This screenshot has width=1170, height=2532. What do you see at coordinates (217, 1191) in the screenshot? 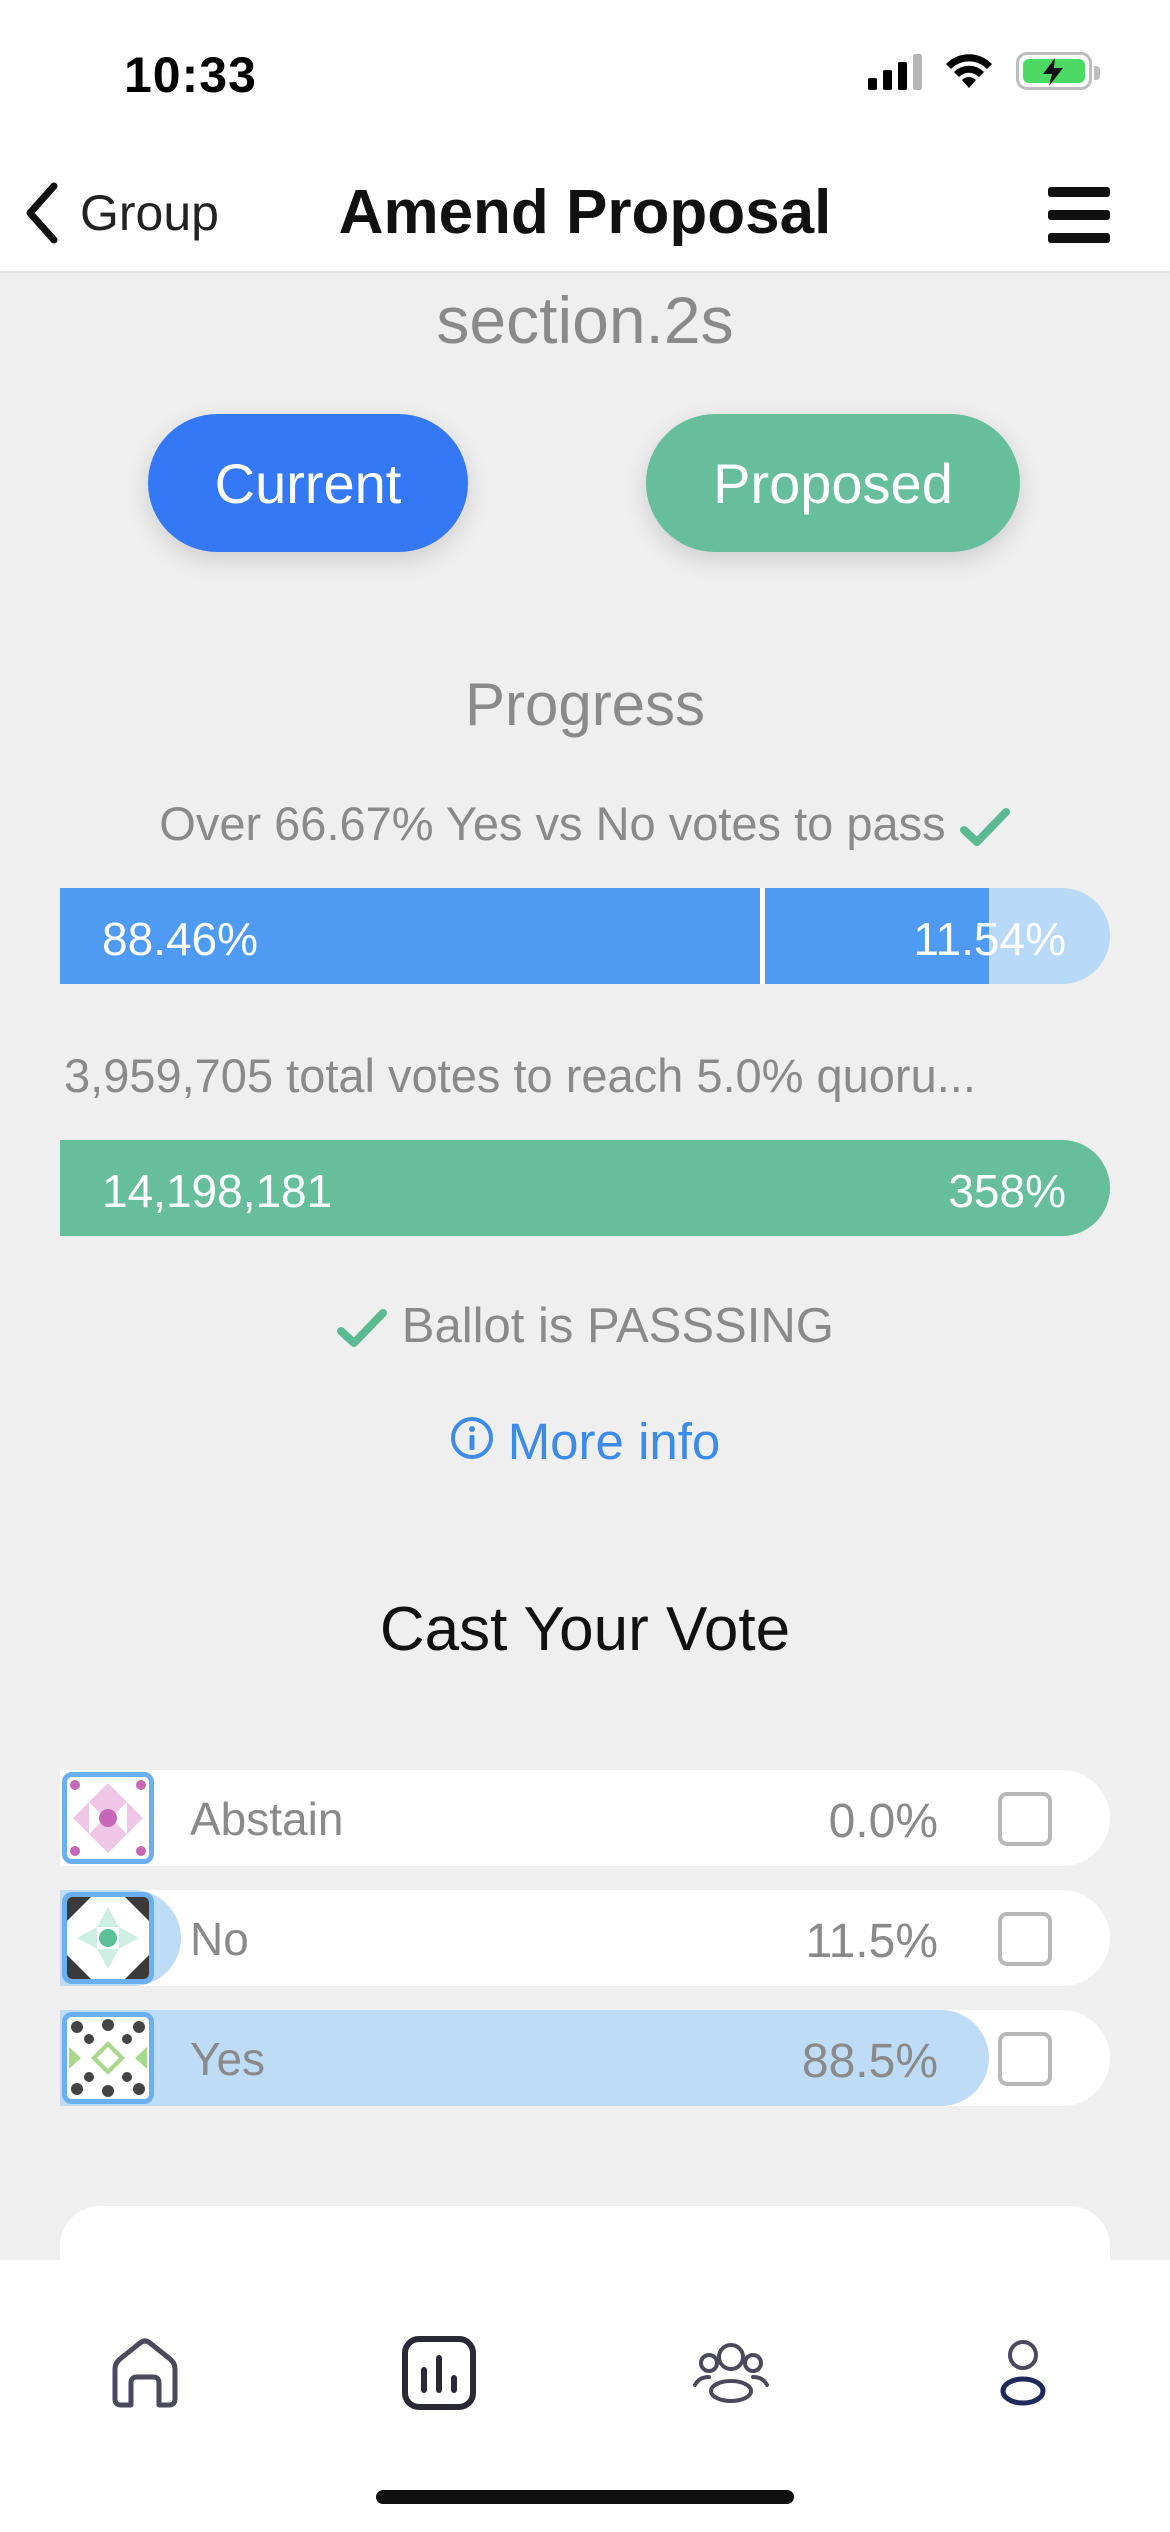
I see `quorum-votes-label: 14,198,181` at bounding box center [217, 1191].